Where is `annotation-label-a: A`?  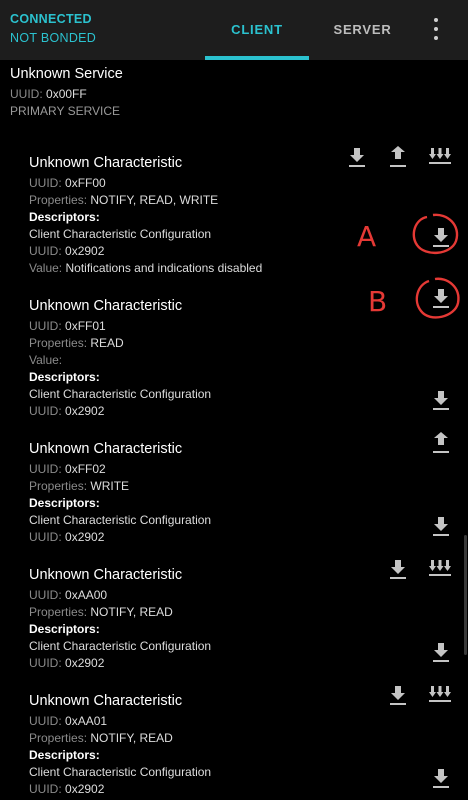
annotation-label-a: A is located at coordinates (367, 236).